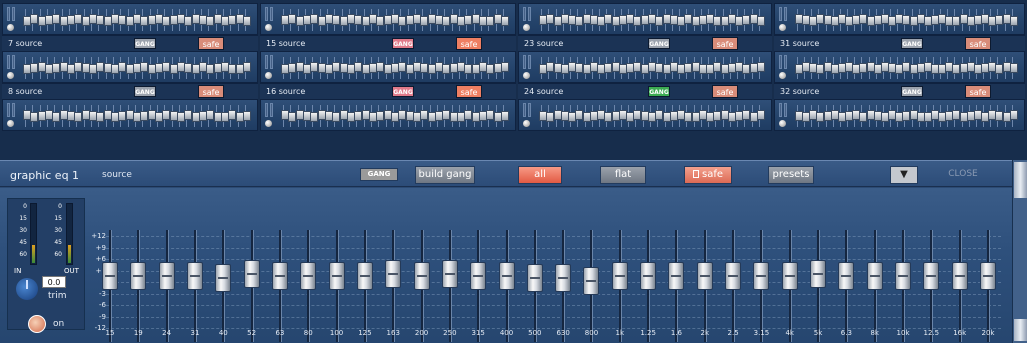 This screenshot has width=1027, height=343. What do you see at coordinates (708, 175) in the screenshot?
I see `safe-button: safe` at bounding box center [708, 175].